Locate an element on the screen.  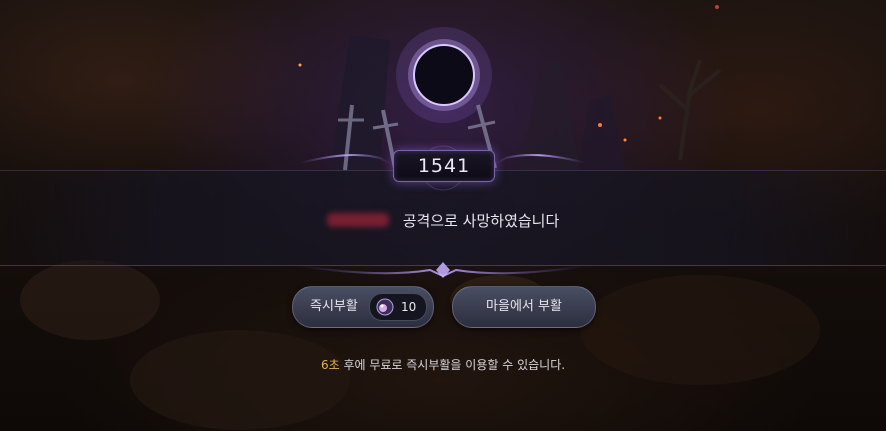
revive-timer: 1541 is located at coordinates (444, 166).